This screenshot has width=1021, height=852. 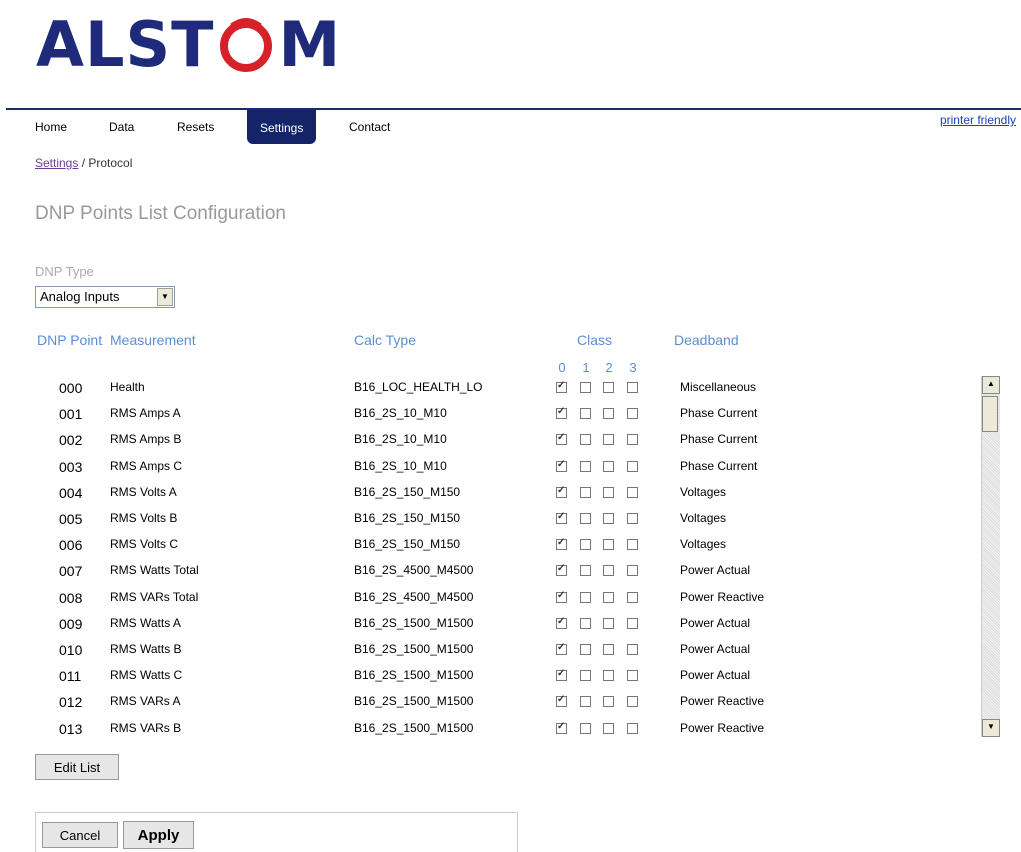 I want to click on deadband-value: Power Actual, so click(x=715, y=622).